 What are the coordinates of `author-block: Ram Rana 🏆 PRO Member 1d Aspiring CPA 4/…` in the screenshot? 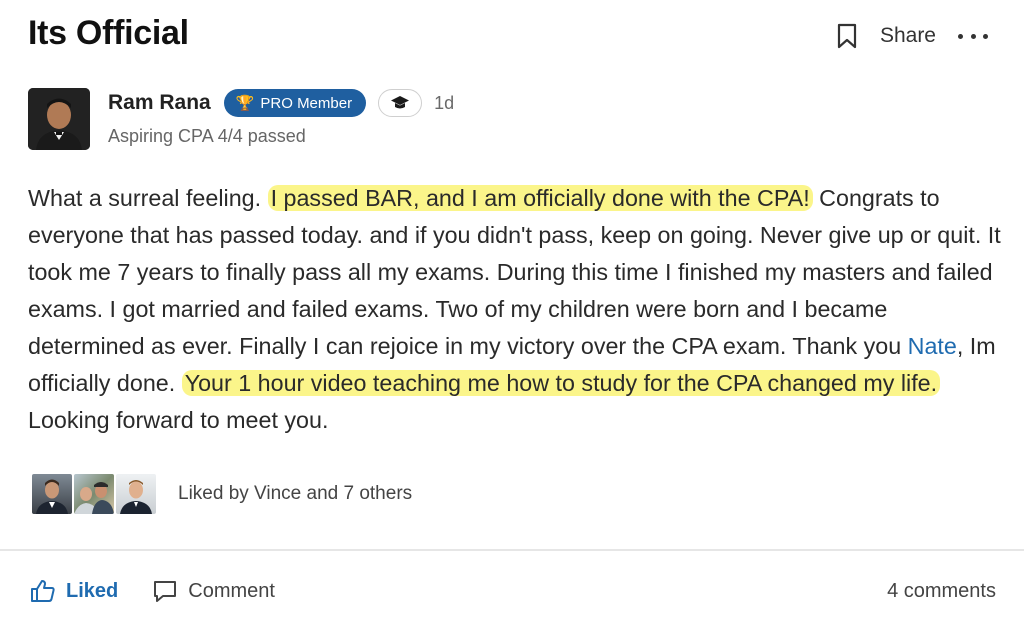 It's located at (241, 119).